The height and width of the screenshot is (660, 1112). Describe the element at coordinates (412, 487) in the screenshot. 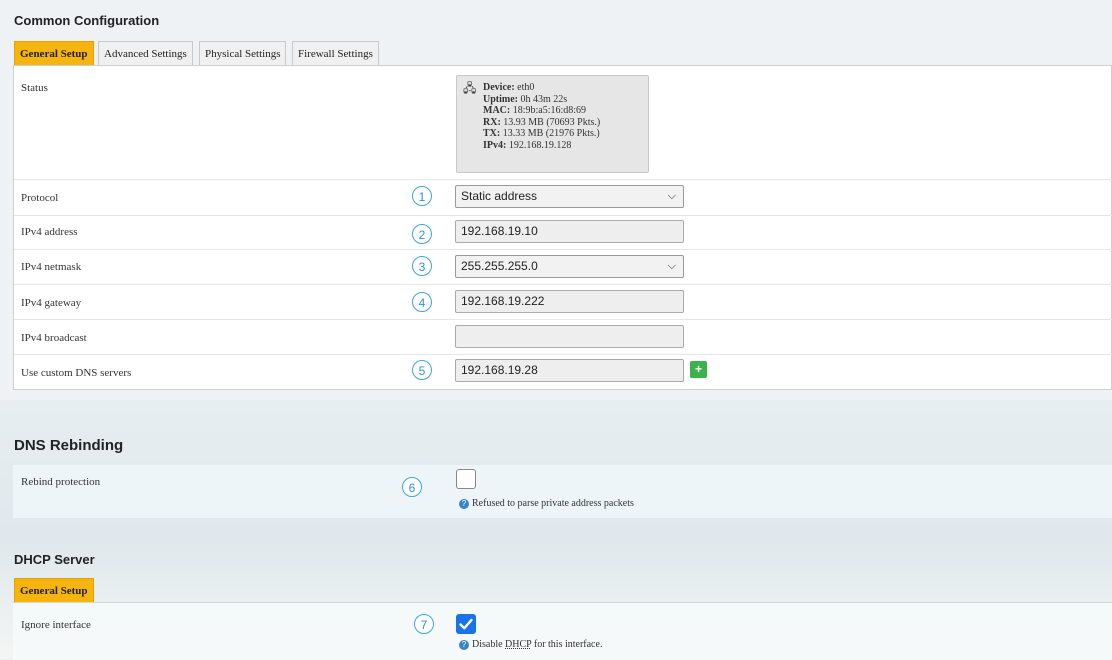

I see `step-number-6: 6` at that location.